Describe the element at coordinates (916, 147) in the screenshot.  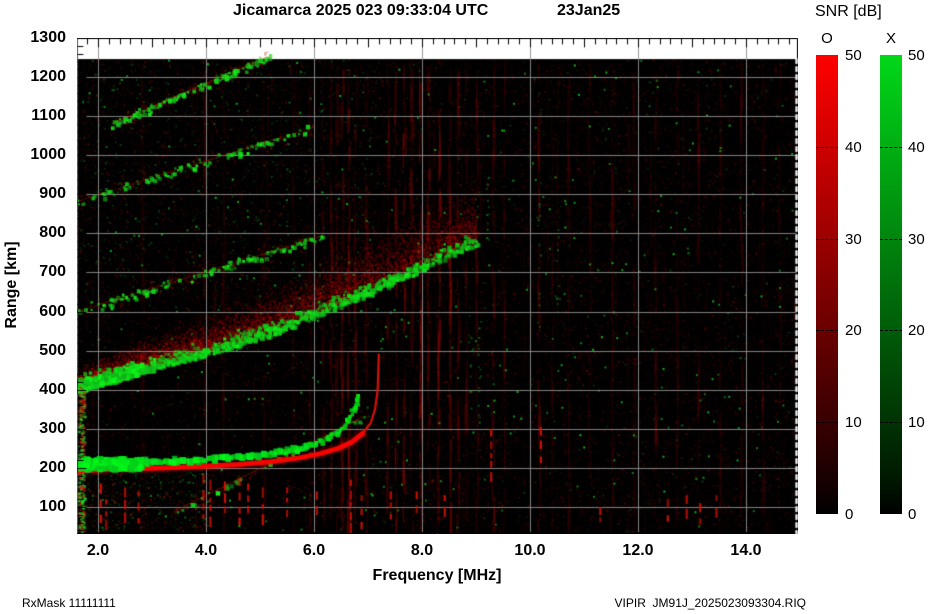
I see `colorbar-tick-x-40: 40` at that location.